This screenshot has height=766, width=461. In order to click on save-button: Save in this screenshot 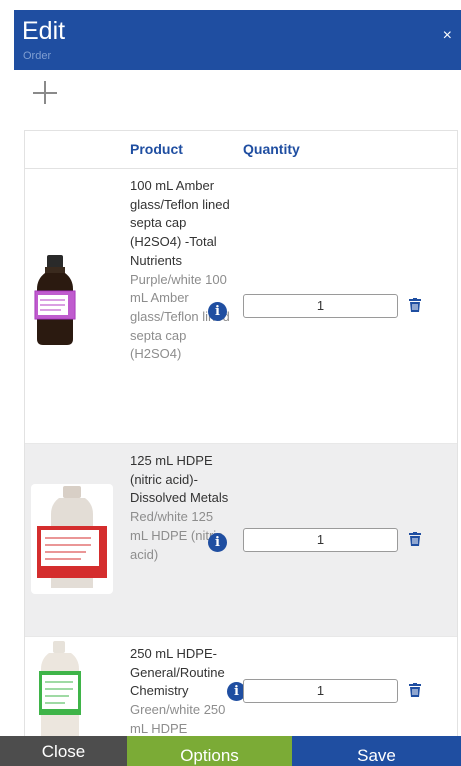, I will do `click(376, 751)`.